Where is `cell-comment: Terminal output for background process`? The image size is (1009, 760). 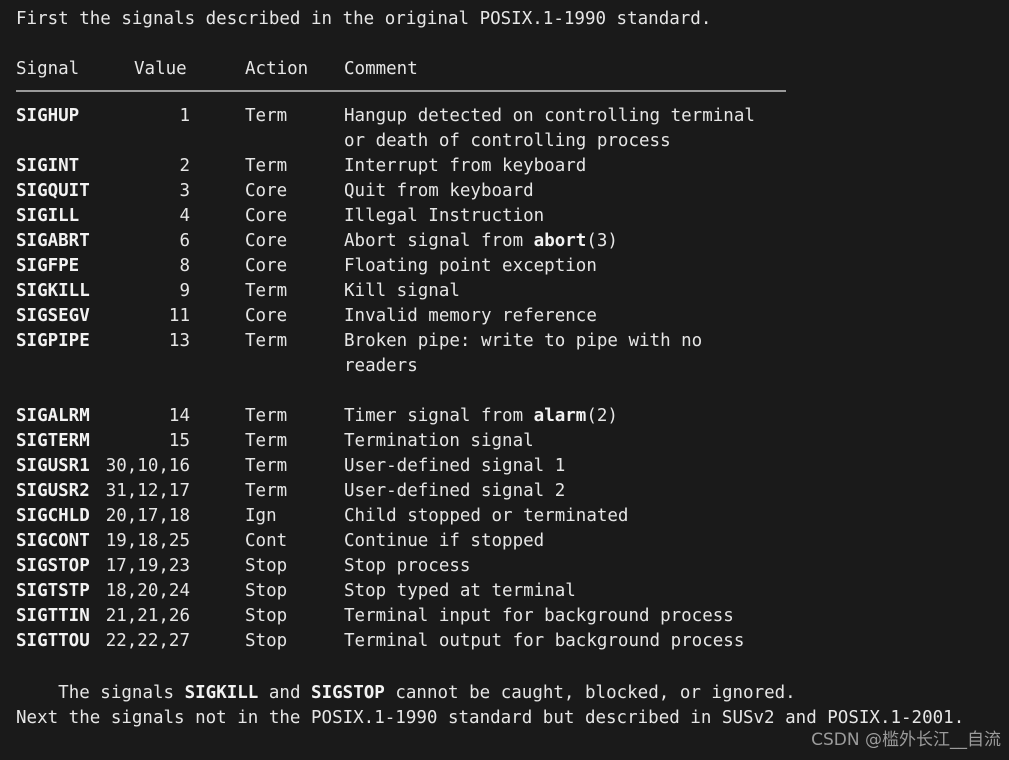 cell-comment: Terminal output for background process is located at coordinates (544, 641).